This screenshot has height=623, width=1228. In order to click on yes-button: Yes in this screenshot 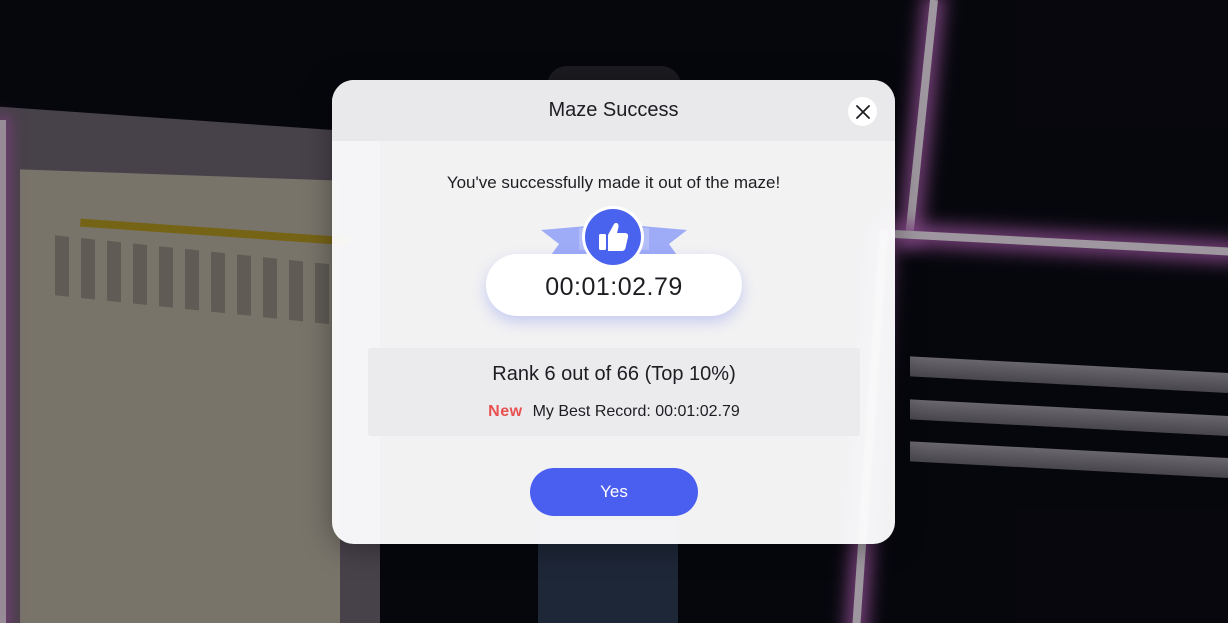, I will do `click(614, 492)`.